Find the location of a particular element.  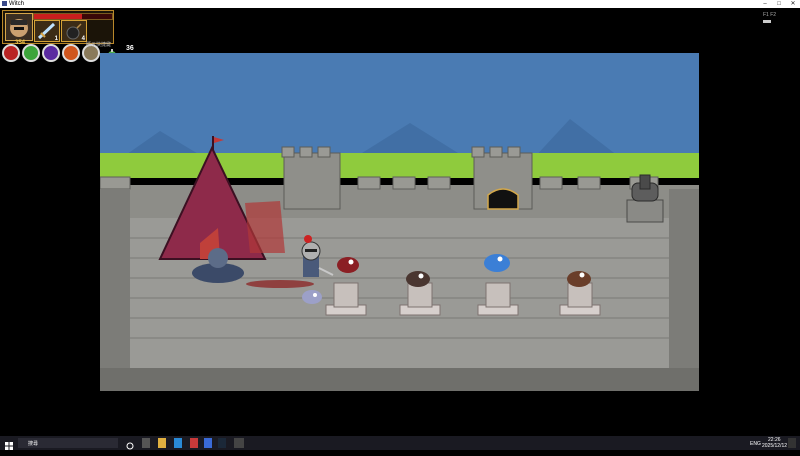

health-fill is located at coordinates (58, 16).